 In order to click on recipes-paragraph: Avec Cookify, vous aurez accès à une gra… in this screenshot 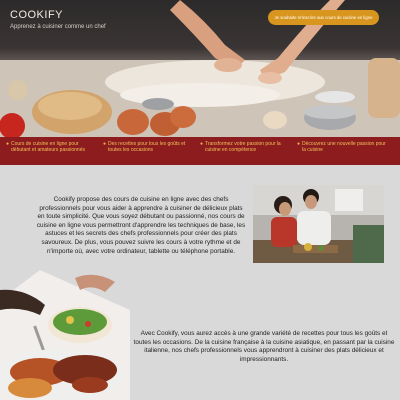, I will do `click(264, 346)`.